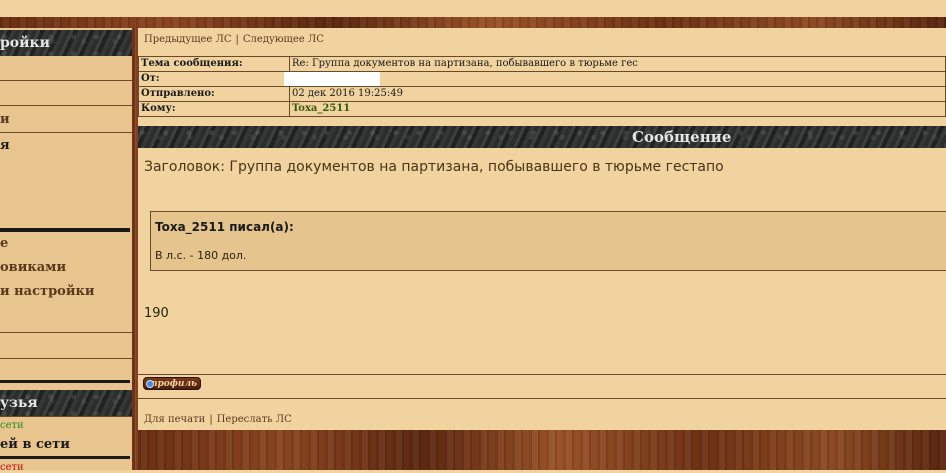 The width and height of the screenshot is (946, 473). I want to click on wood-border-bottom, so click(542, 450).